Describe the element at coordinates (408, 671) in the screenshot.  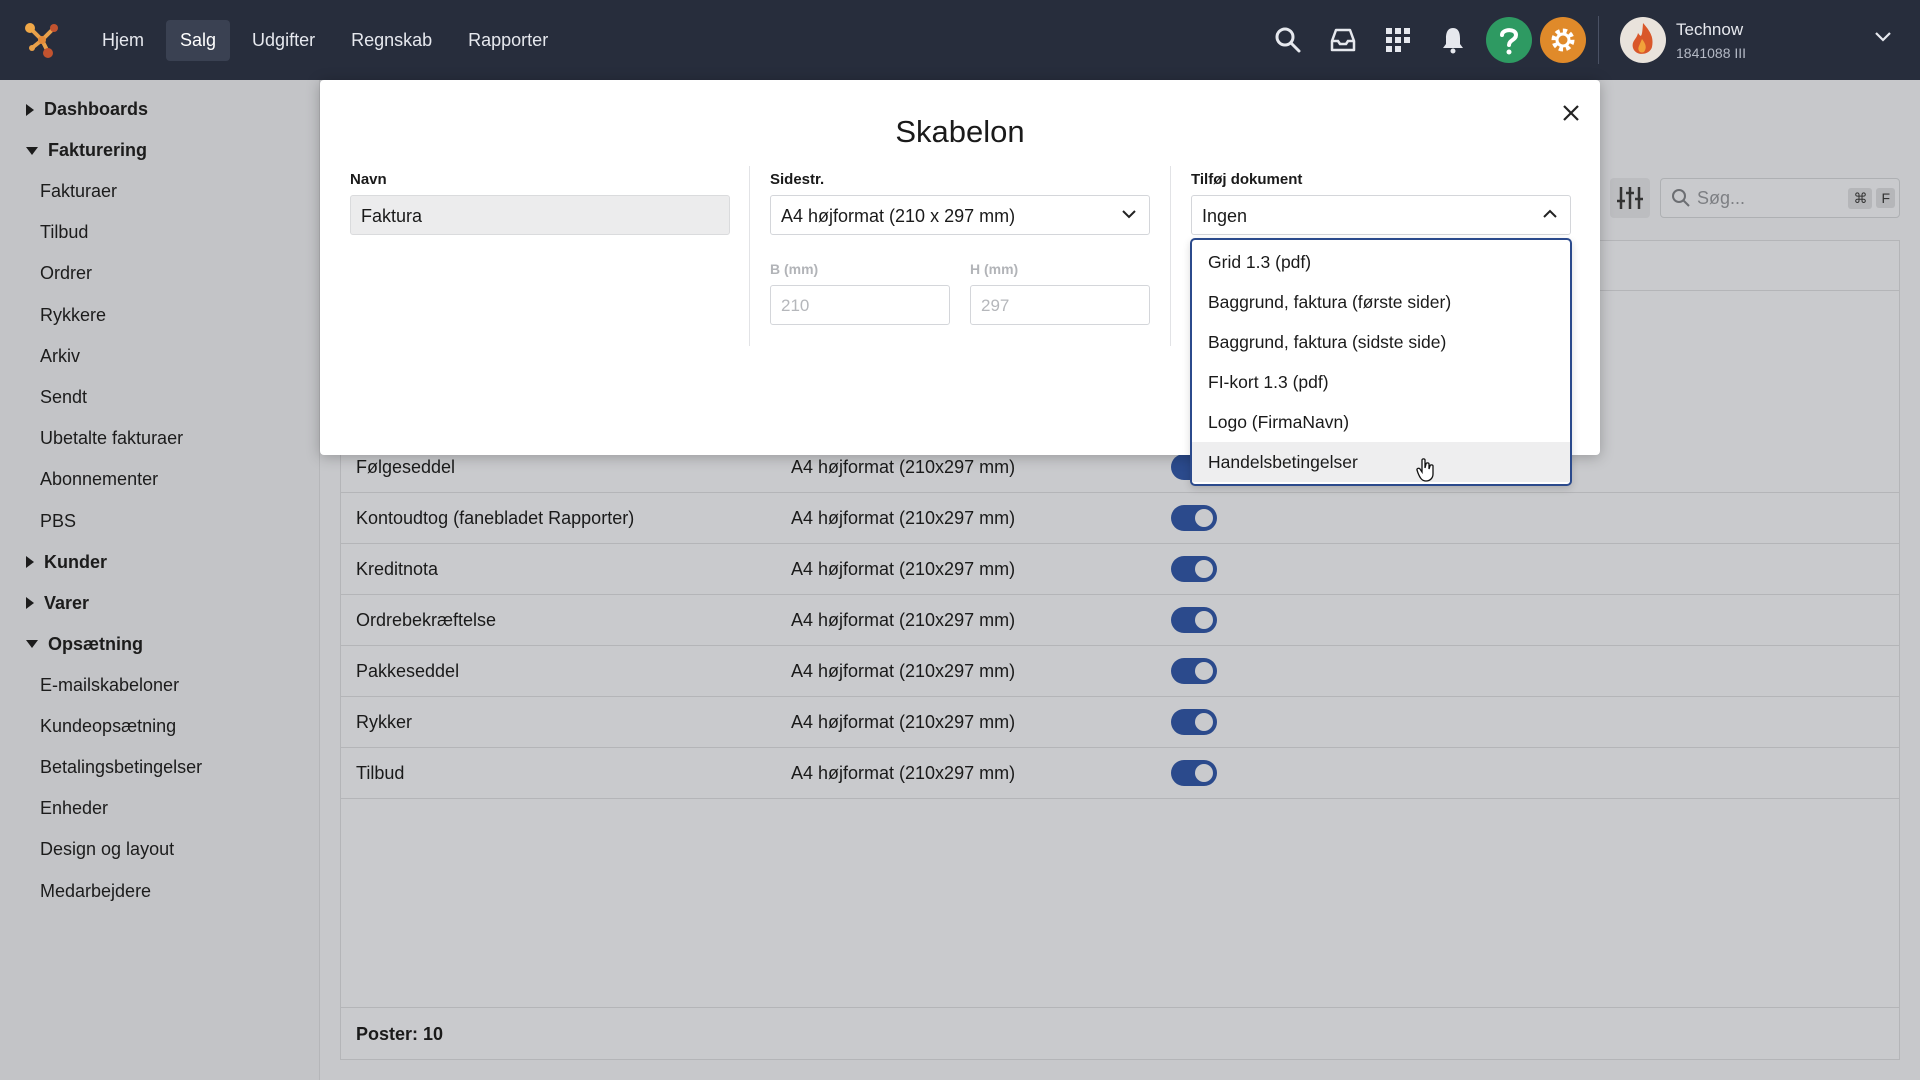
I see `template-name: Pakkeseddel` at that location.